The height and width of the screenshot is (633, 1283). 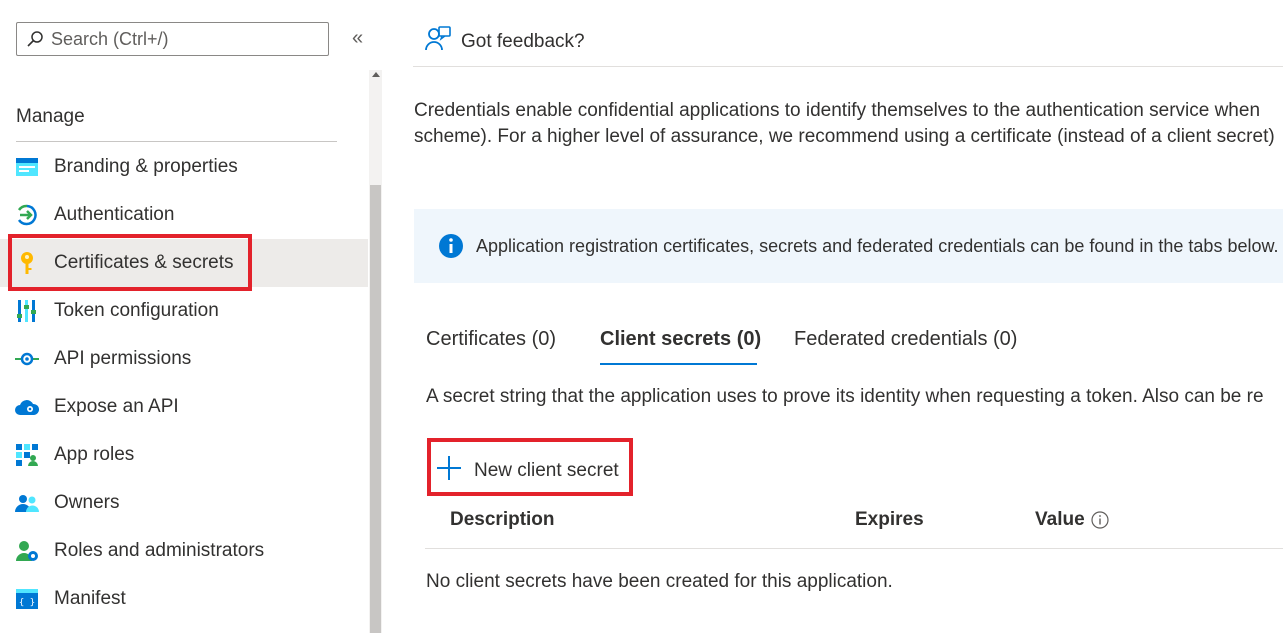 I want to click on search-icon, so click(x=35, y=39).